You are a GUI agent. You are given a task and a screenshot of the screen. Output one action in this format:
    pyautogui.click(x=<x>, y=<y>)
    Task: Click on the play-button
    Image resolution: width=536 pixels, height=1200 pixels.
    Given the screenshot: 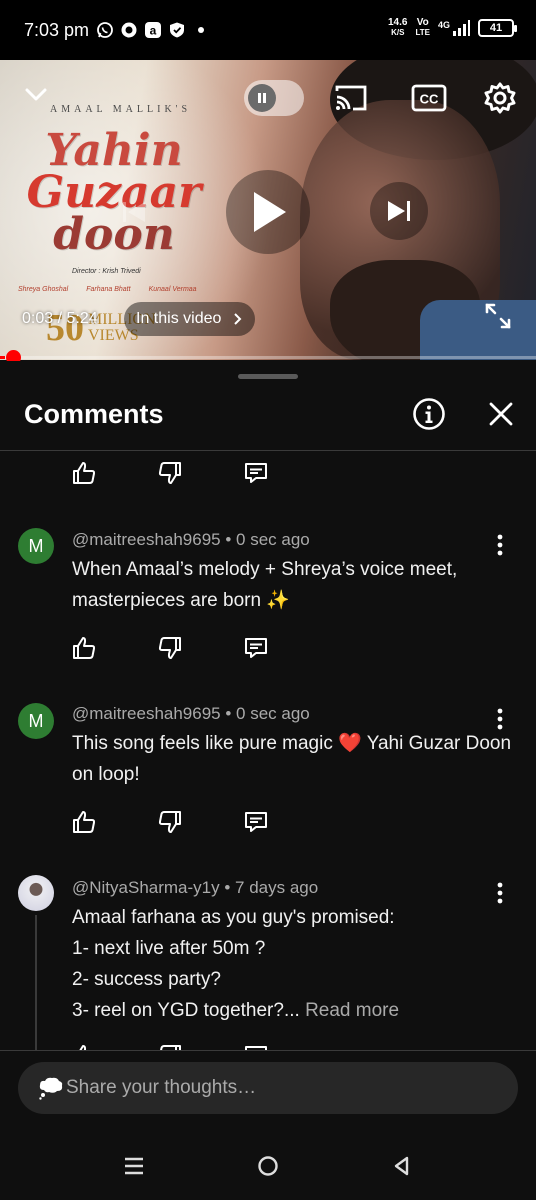 What is the action you would take?
    pyautogui.click(x=268, y=212)
    